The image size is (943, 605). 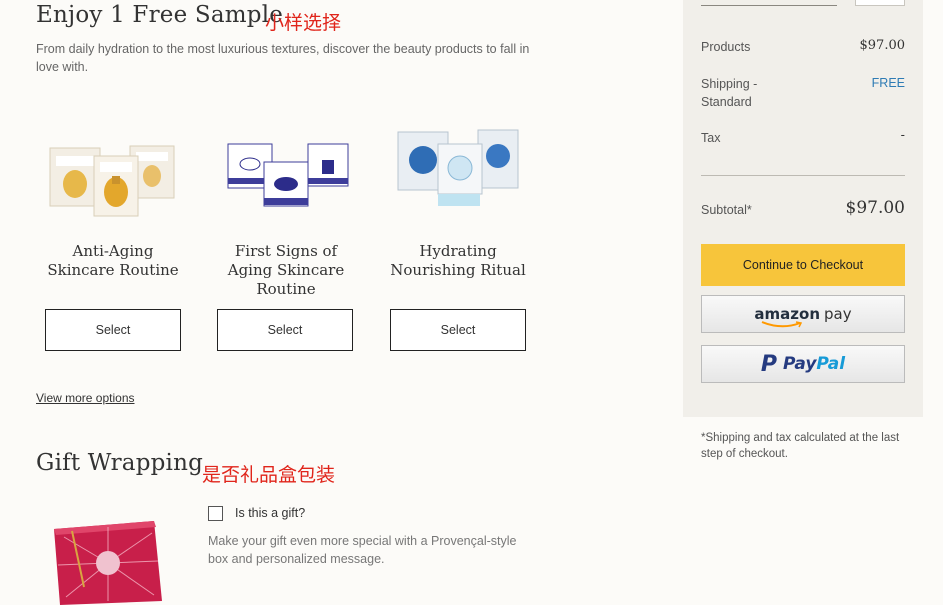 I want to click on gift-wrapping-title: Gift Wrapping, so click(x=120, y=463).